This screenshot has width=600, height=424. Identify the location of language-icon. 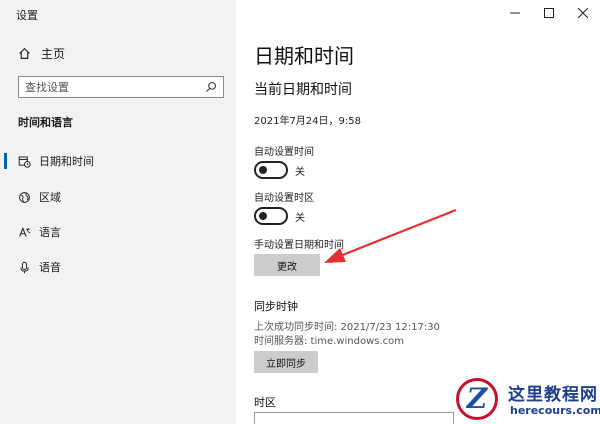
(25, 231).